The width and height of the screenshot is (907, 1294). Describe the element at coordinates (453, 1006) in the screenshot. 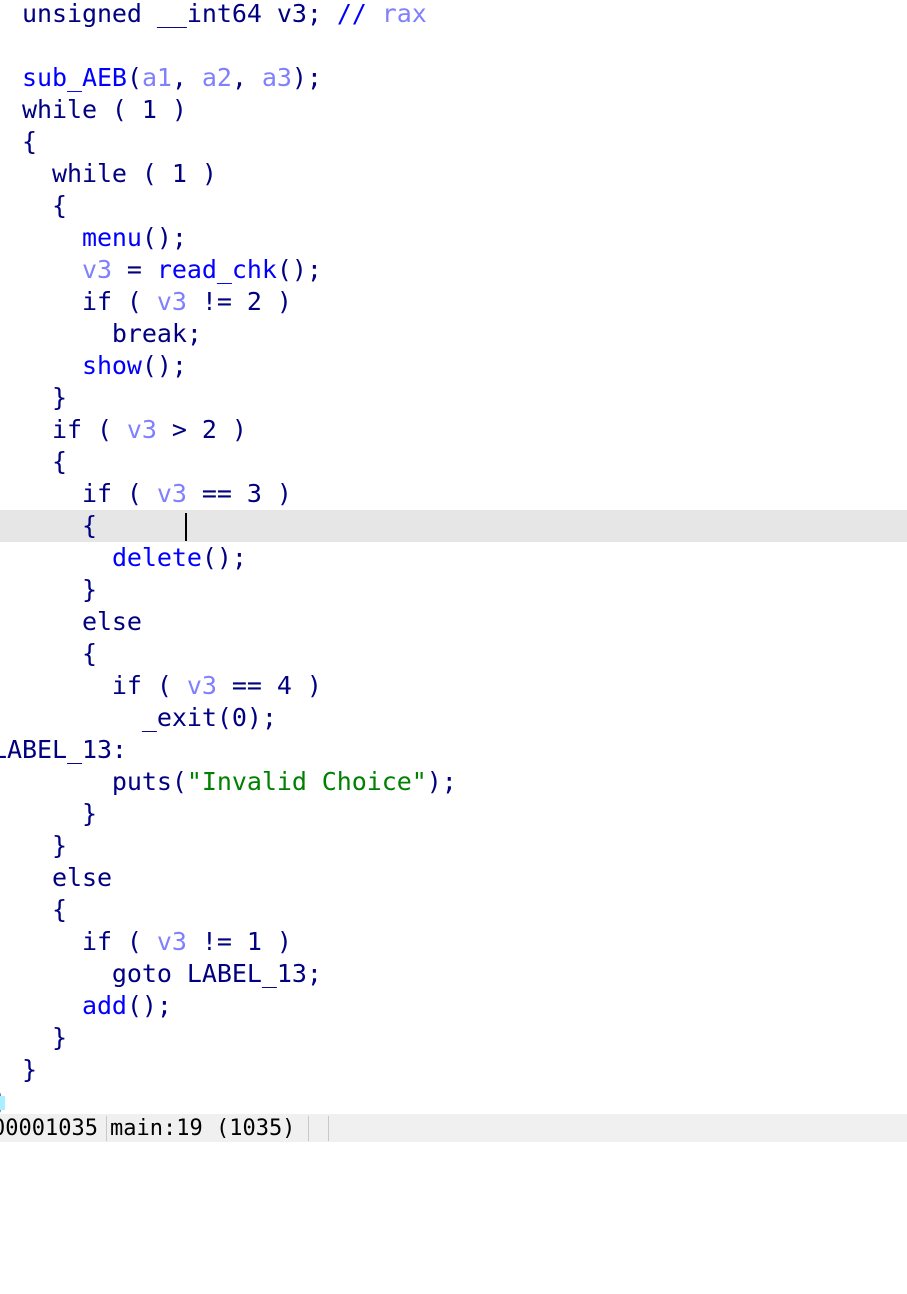

I see `code-line: add();` at that location.